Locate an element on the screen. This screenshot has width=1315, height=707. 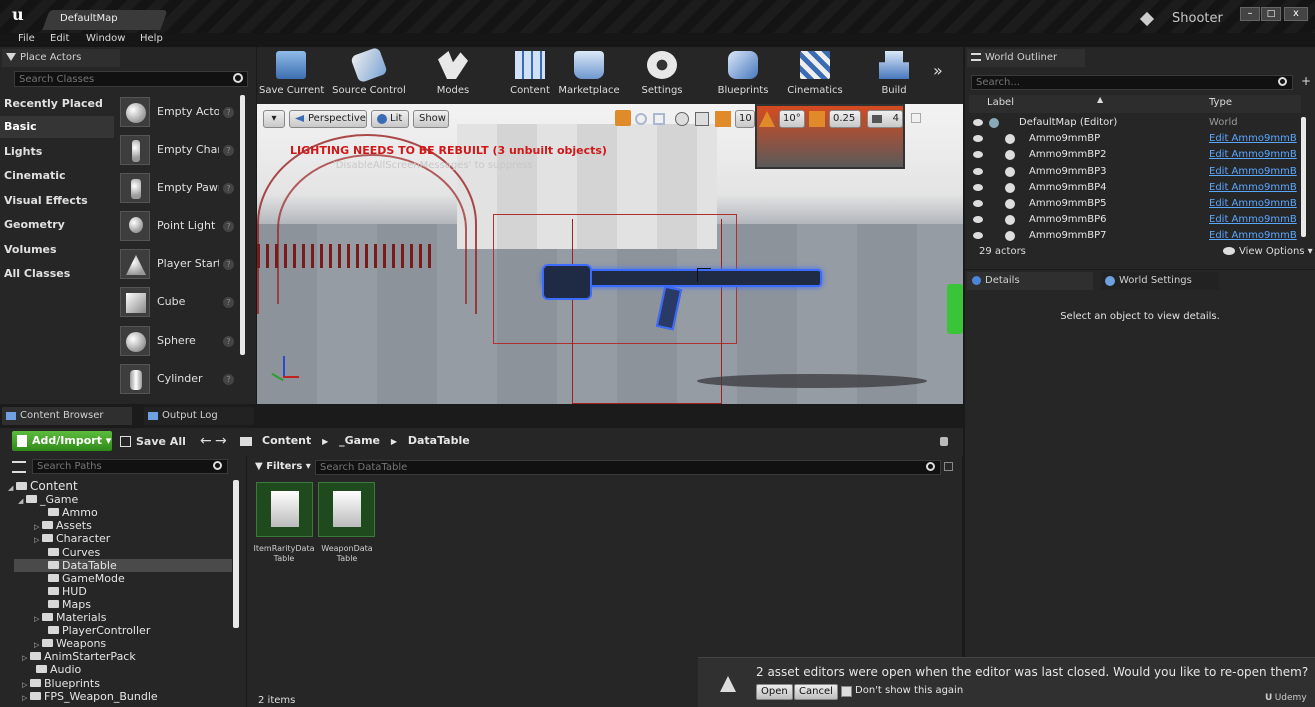
tree-folder-materials: ▷ Materials is located at coordinates (116, 617).